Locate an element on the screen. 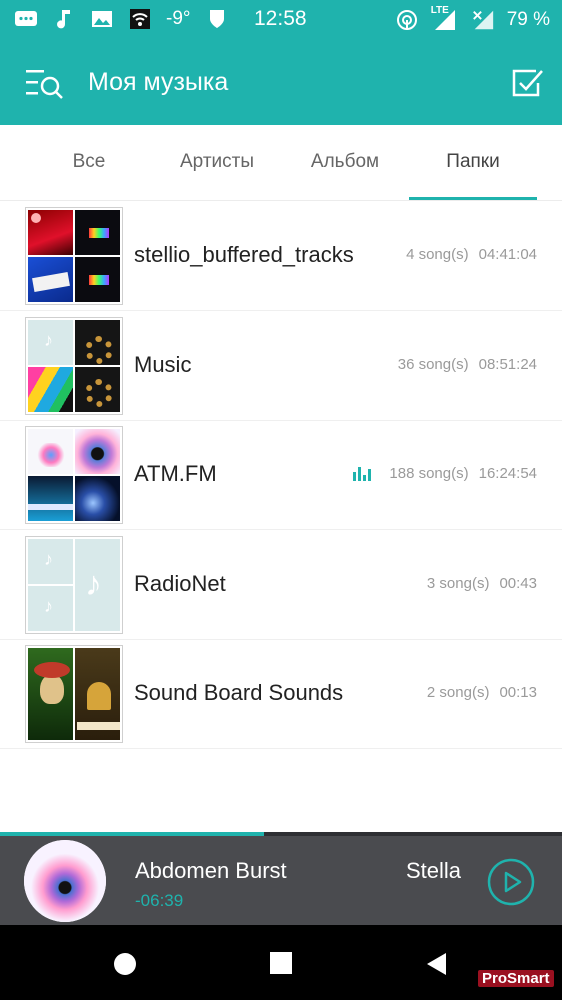 Image resolution: width=562 pixels, height=1000 pixels. page-title: Моя музыка is located at coordinates (158, 82).